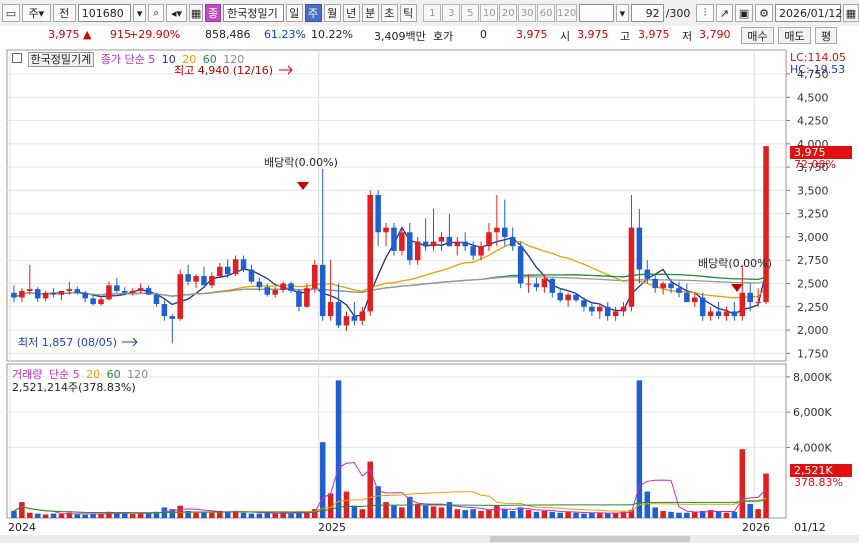  I want to click on ma-10-label: 10, so click(168, 59).